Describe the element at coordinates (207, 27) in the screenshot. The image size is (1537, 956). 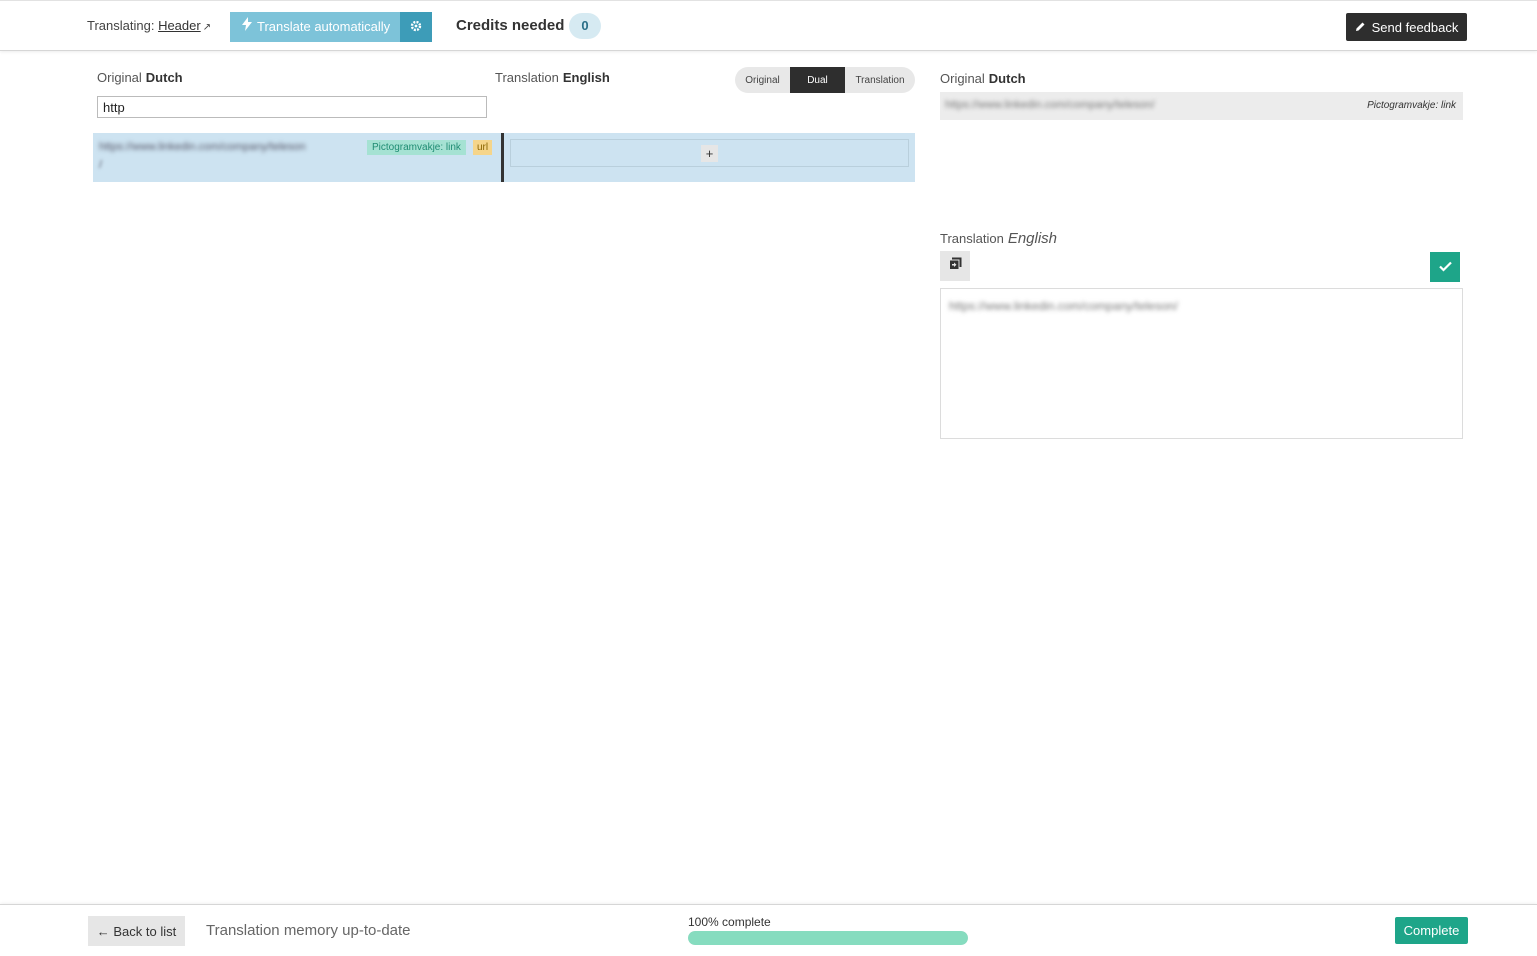
I see `external-link-icon: ↗` at that location.